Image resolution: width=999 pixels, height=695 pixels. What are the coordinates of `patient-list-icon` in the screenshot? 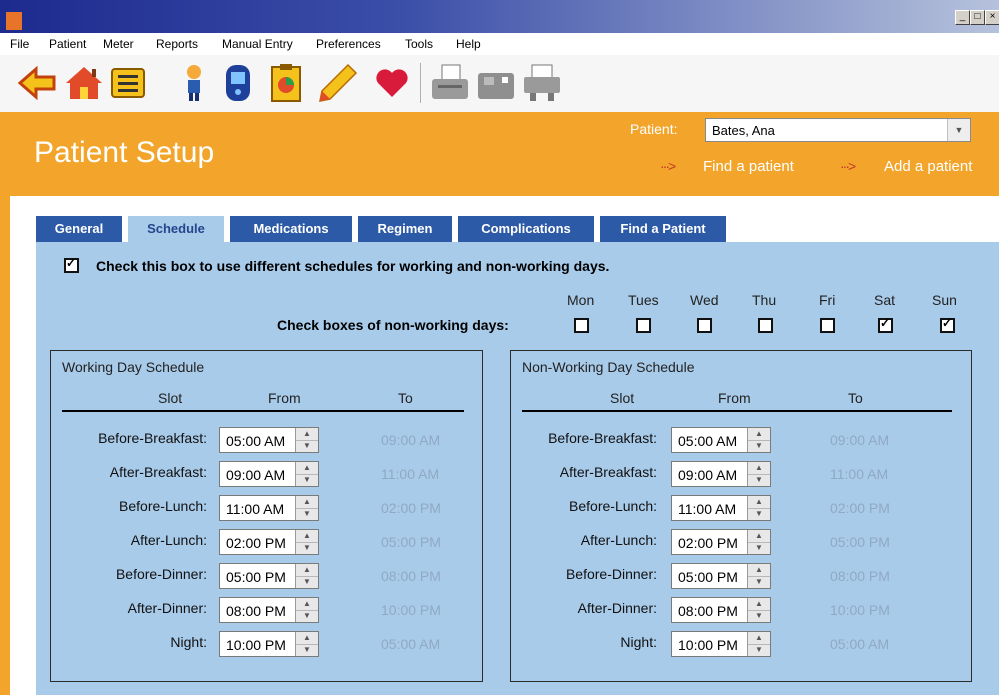 It's located at (128, 83).